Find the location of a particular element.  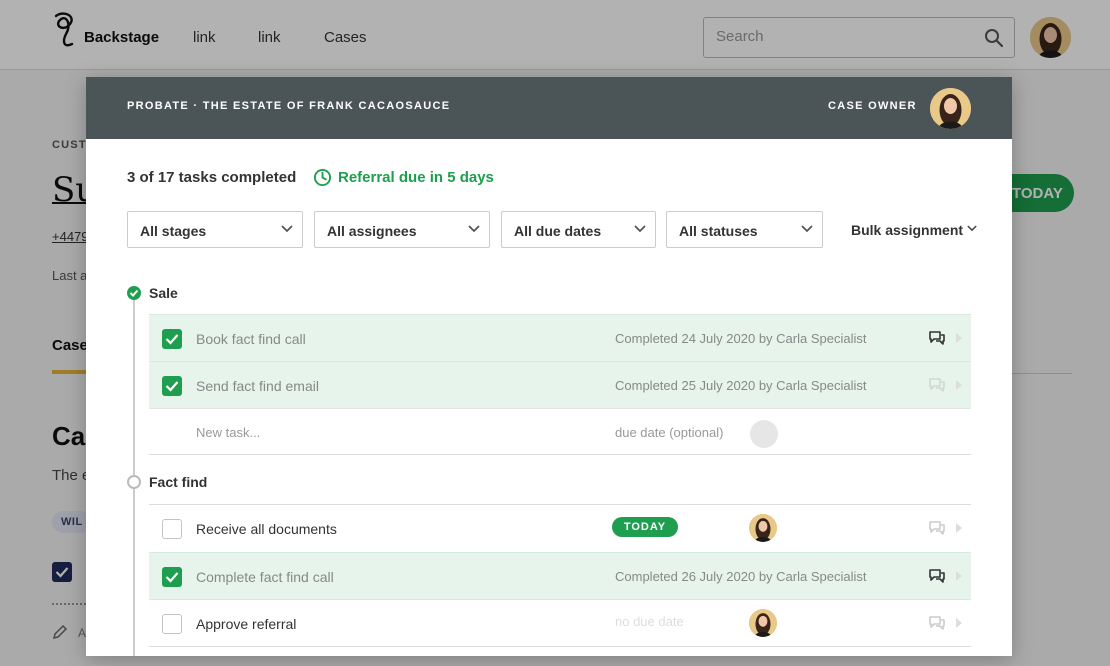

stage-open-icon is located at coordinates (134, 482).